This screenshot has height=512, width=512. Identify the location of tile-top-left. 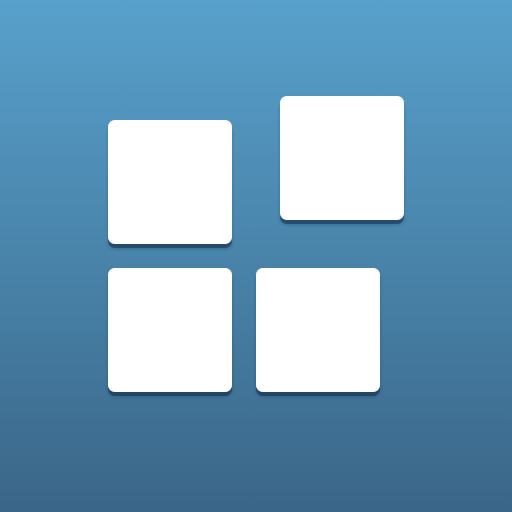
(170, 182).